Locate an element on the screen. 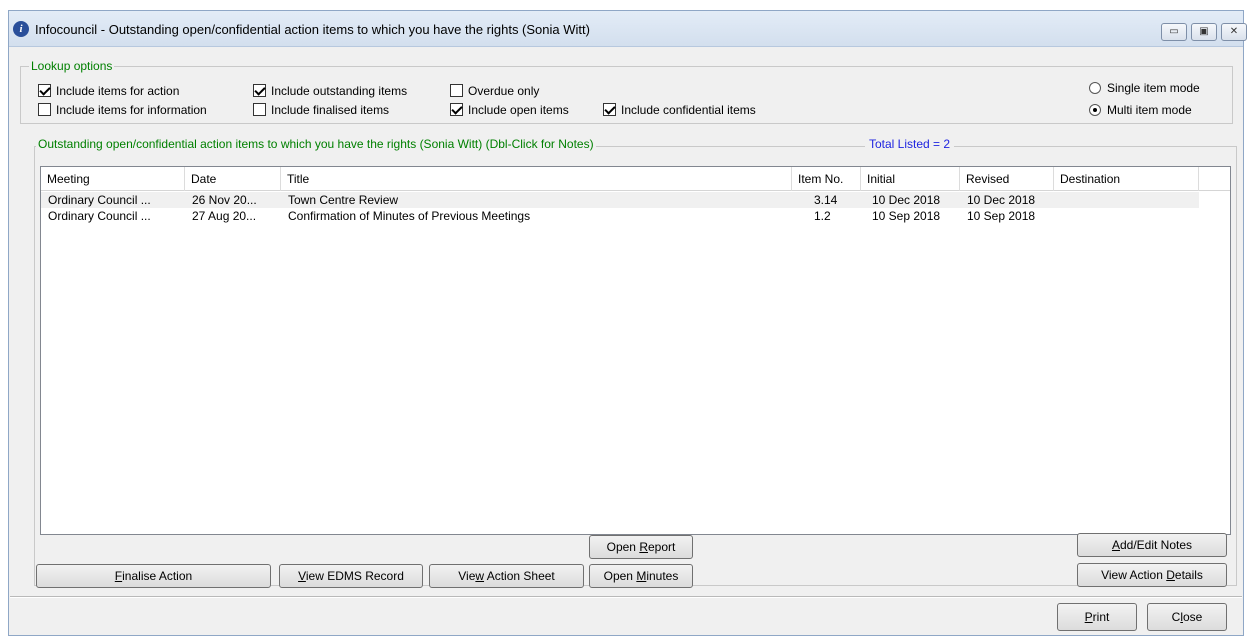  label-accesskey: V is located at coordinates (302, 576).